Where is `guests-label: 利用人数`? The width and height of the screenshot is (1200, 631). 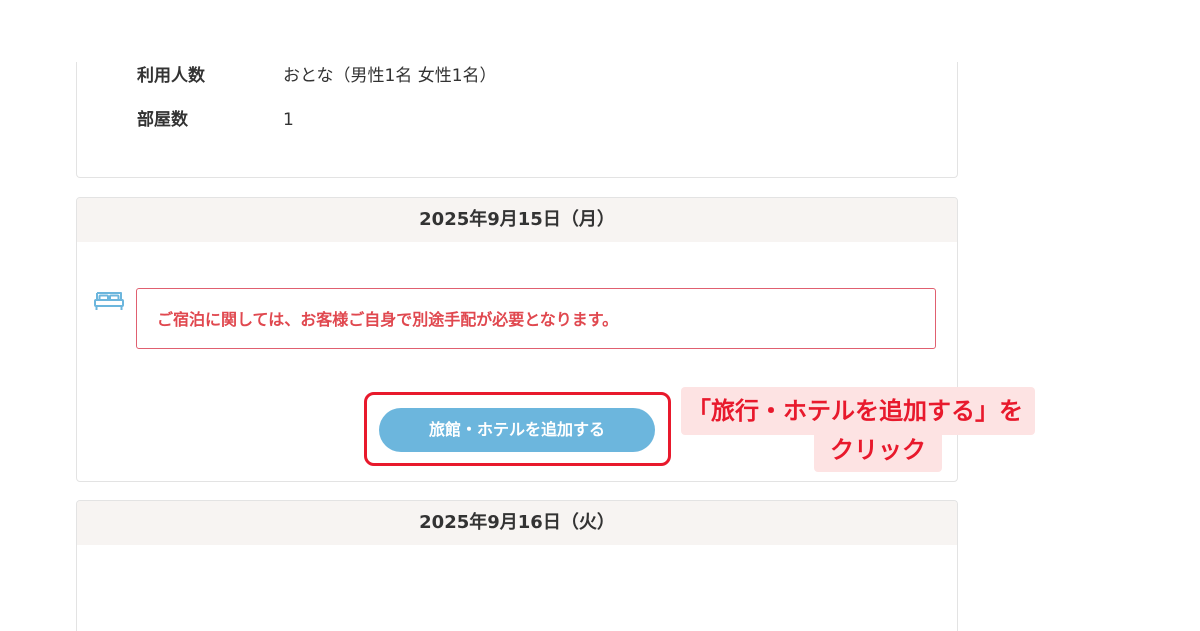 guests-label: 利用人数 is located at coordinates (171, 76).